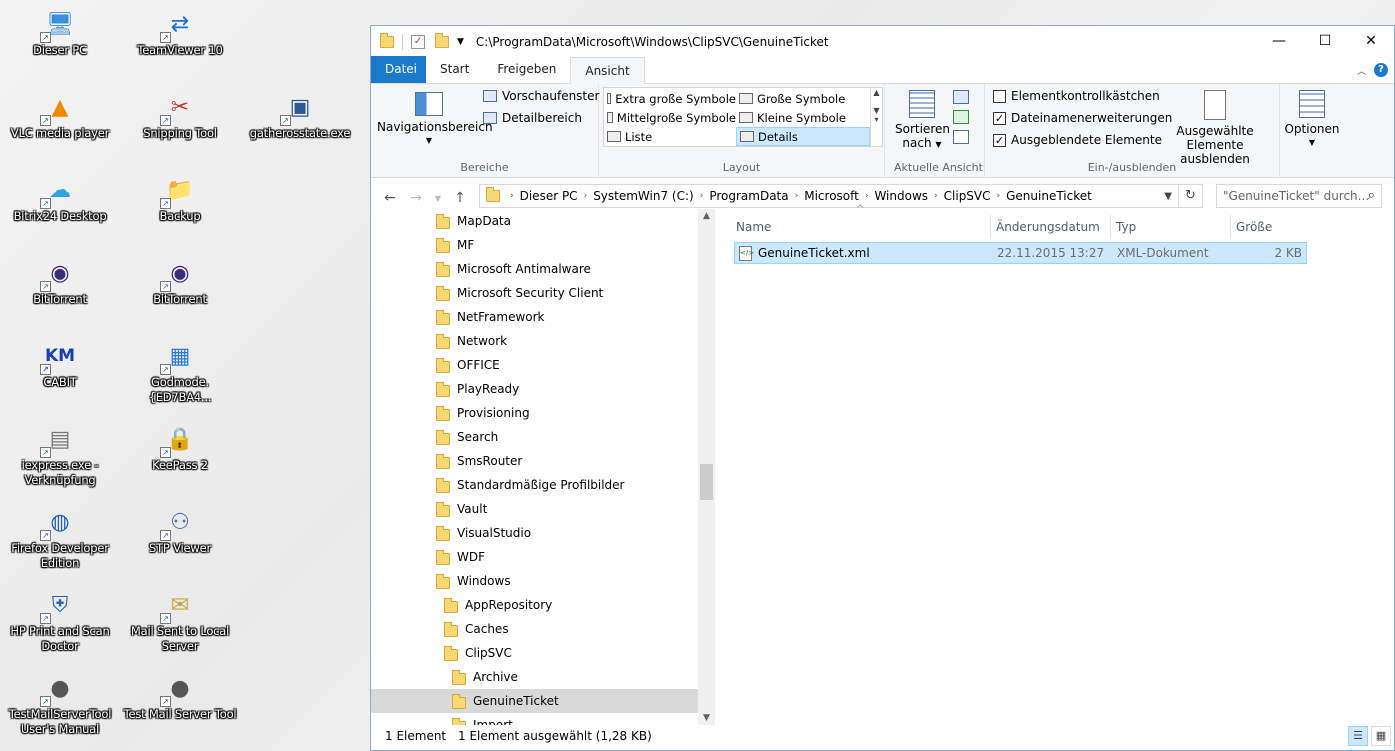  Describe the element at coordinates (1190, 196) in the screenshot. I see `refresh-icon: ↻` at that location.